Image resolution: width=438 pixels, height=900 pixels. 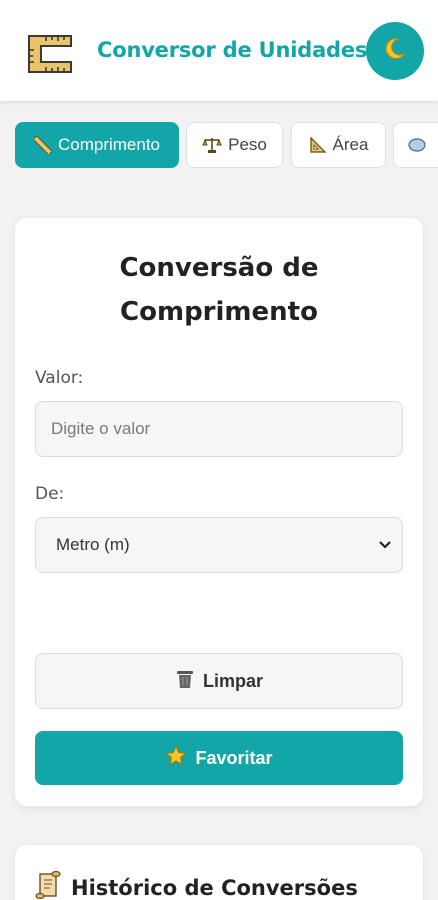 I want to click on from-unit-select: Metro (m), so click(x=219, y=545).